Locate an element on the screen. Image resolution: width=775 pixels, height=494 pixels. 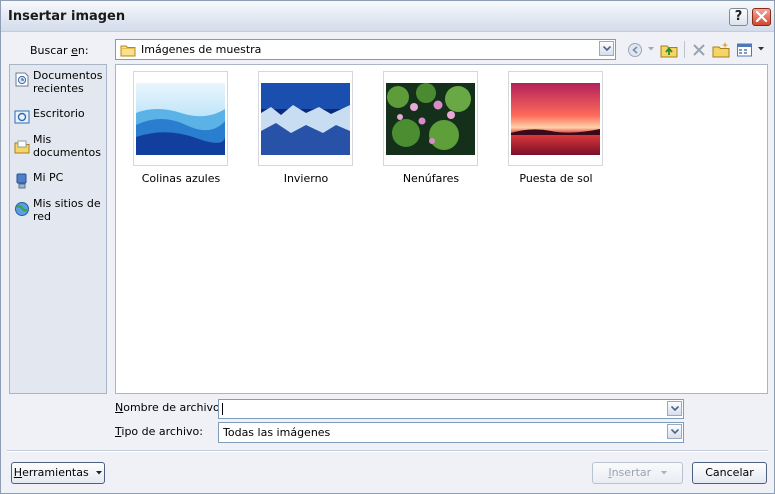
folder-icon is located at coordinates (128, 51).